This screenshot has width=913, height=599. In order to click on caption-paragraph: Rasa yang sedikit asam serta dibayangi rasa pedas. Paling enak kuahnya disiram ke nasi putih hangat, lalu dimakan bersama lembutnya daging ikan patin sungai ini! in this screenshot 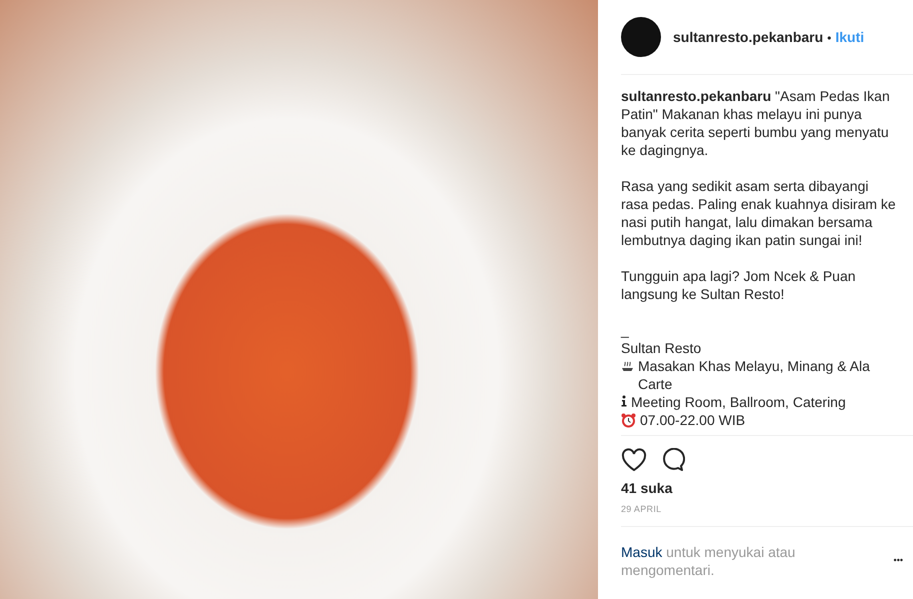, I will do `click(759, 213)`.